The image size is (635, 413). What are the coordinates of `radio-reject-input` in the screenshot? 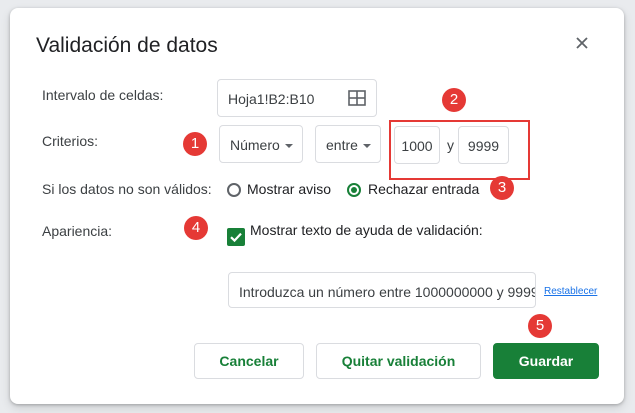 It's located at (354, 190).